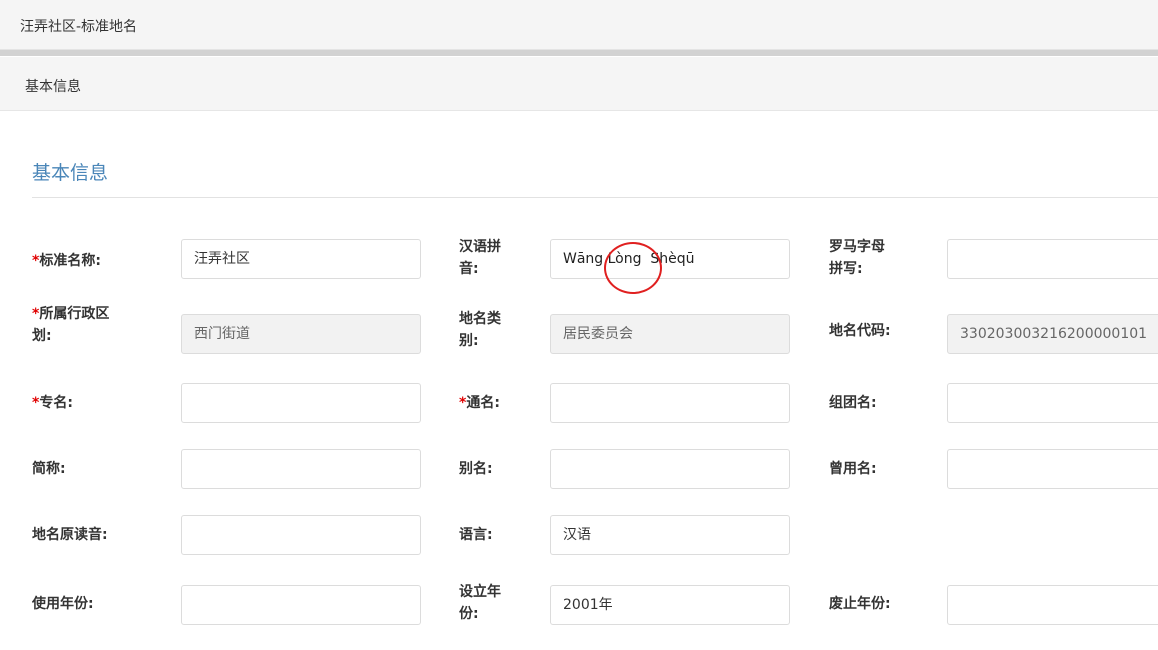  I want to click on usage-year-input, so click(301, 605).